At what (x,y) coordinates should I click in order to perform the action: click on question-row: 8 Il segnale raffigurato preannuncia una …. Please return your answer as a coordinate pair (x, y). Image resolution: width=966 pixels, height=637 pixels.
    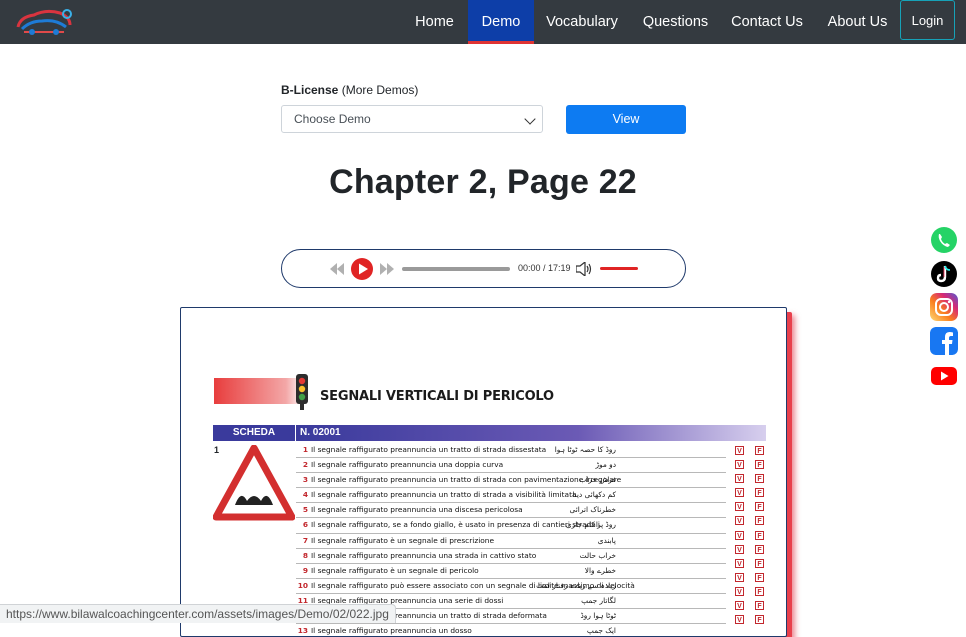
    Looking at the image, I should click on (511, 556).